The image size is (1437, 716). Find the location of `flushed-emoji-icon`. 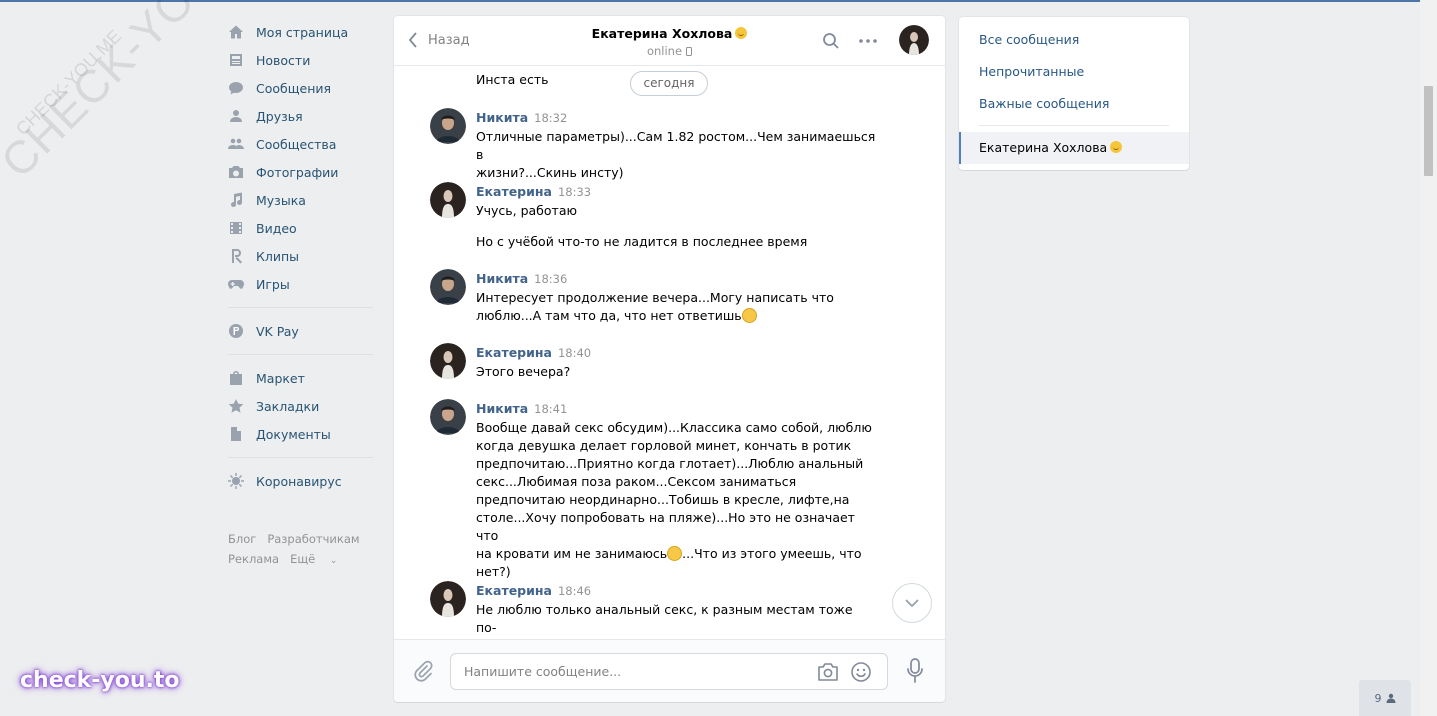

flushed-emoji-icon is located at coordinates (749, 315).